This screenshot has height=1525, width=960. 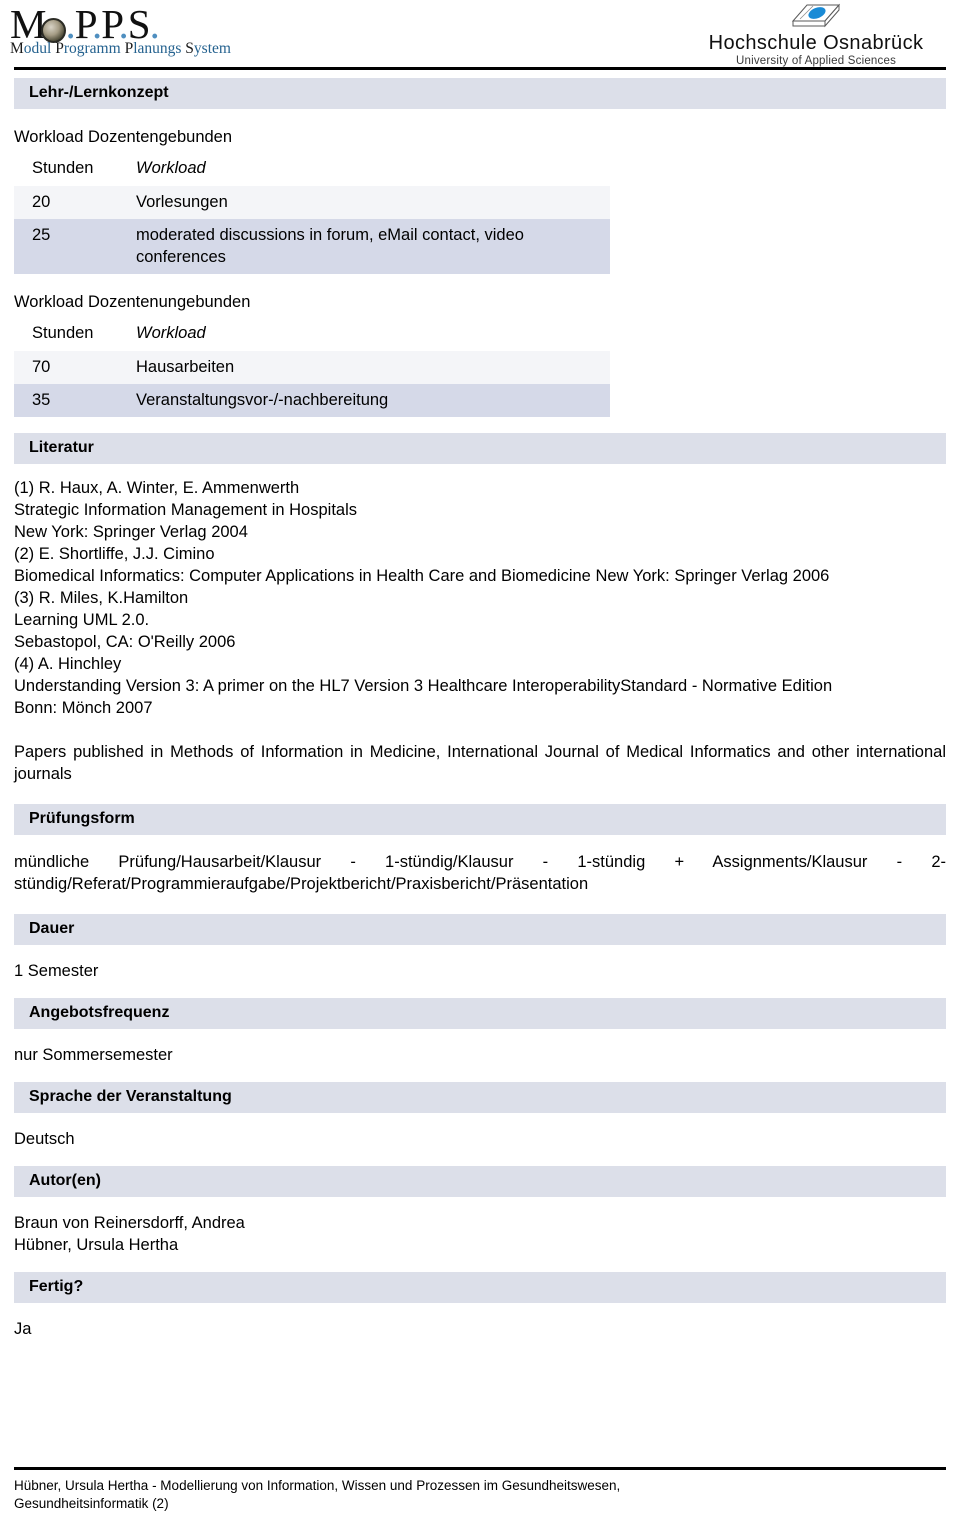 What do you see at coordinates (82, 620) in the screenshot?
I see `literatur-entry: Learning UML 2.0.` at bounding box center [82, 620].